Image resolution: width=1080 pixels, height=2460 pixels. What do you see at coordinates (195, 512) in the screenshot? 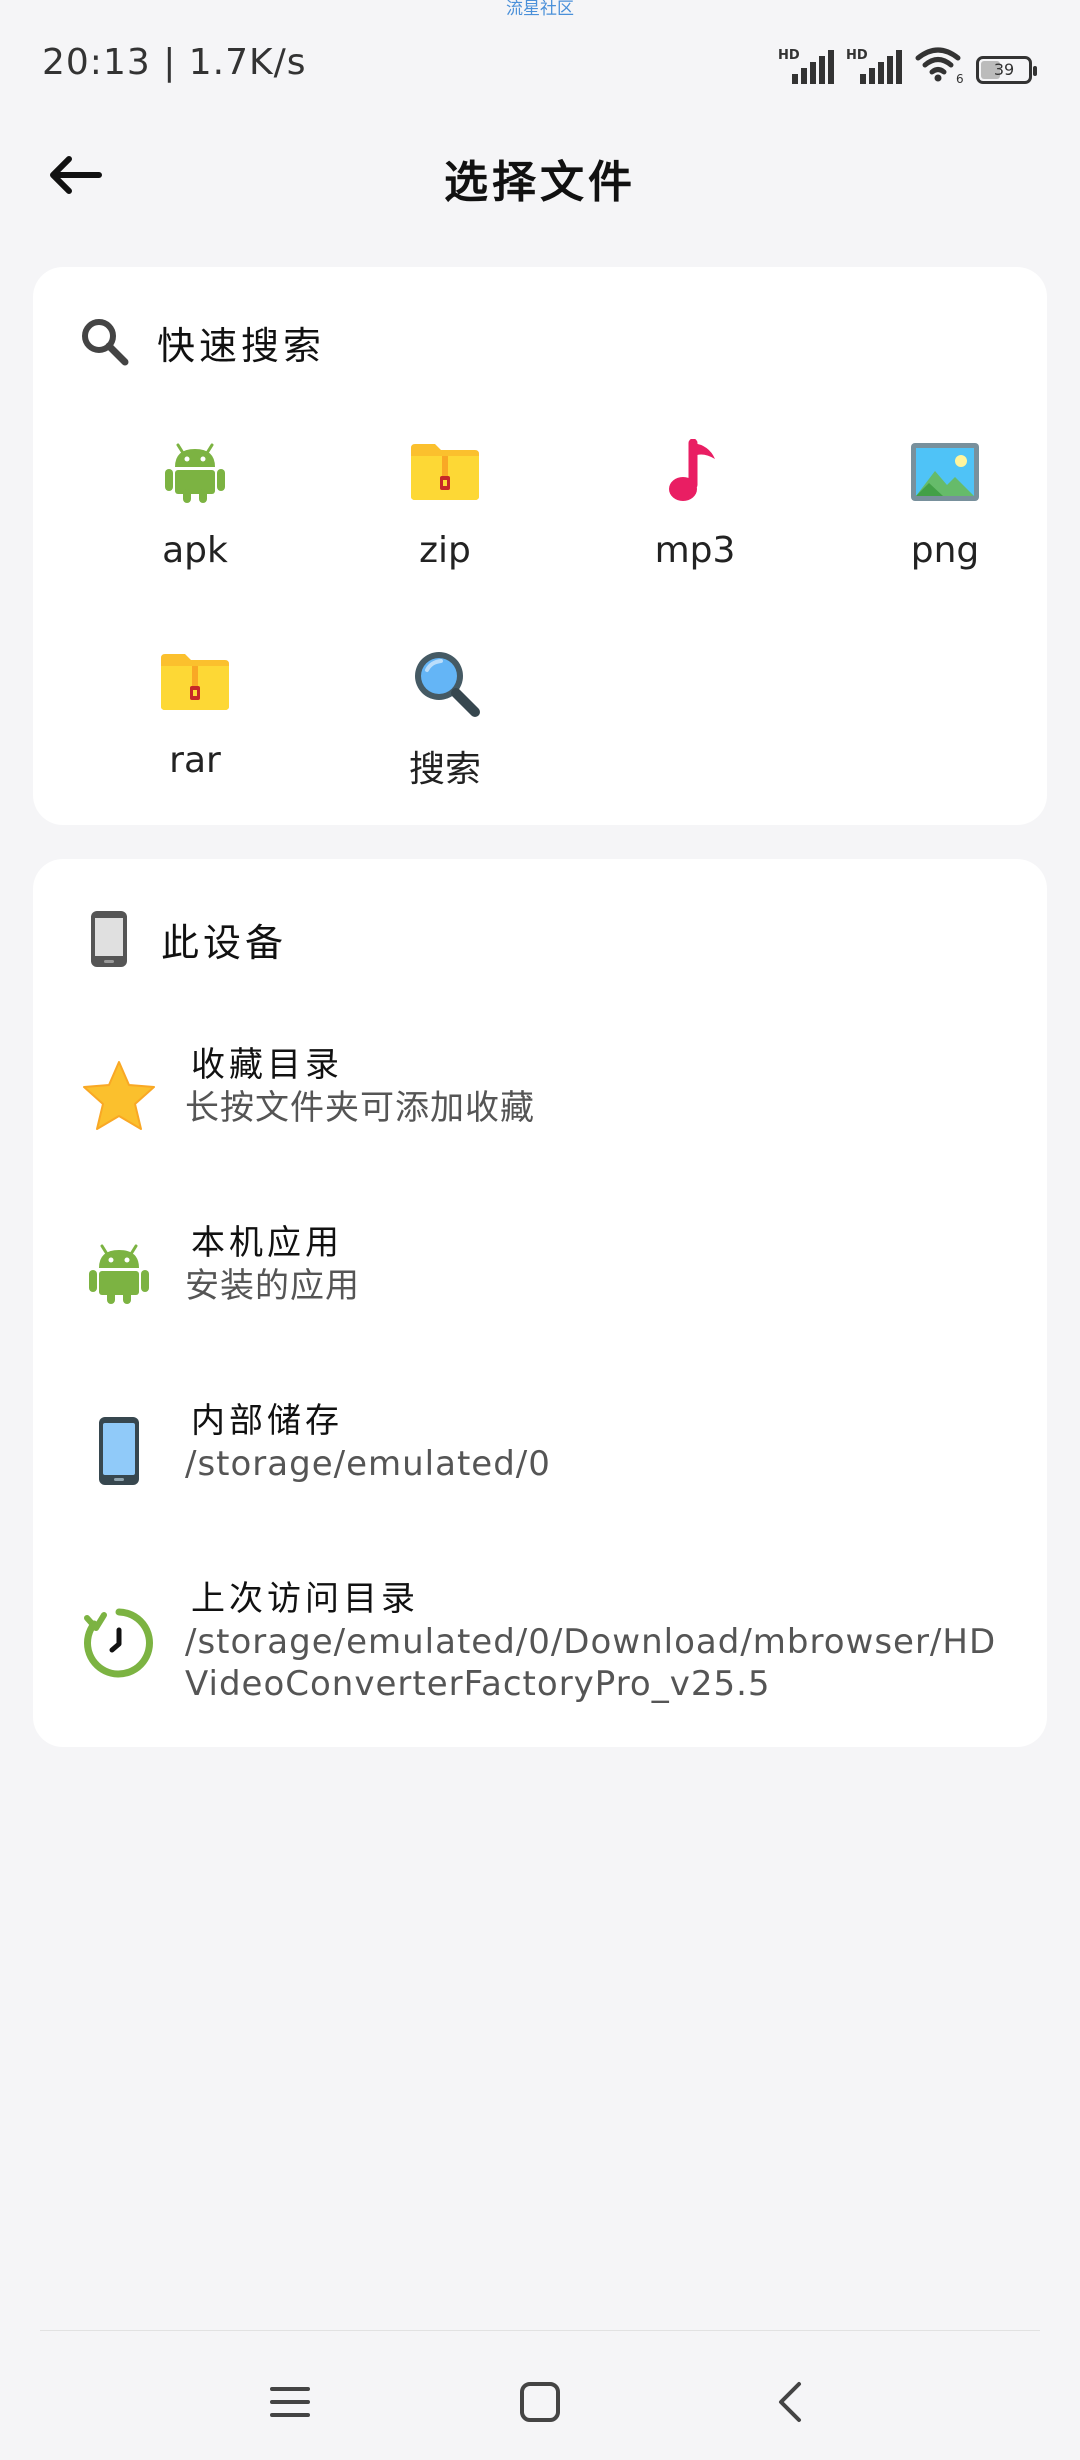
I see `filter-apk: apk` at bounding box center [195, 512].